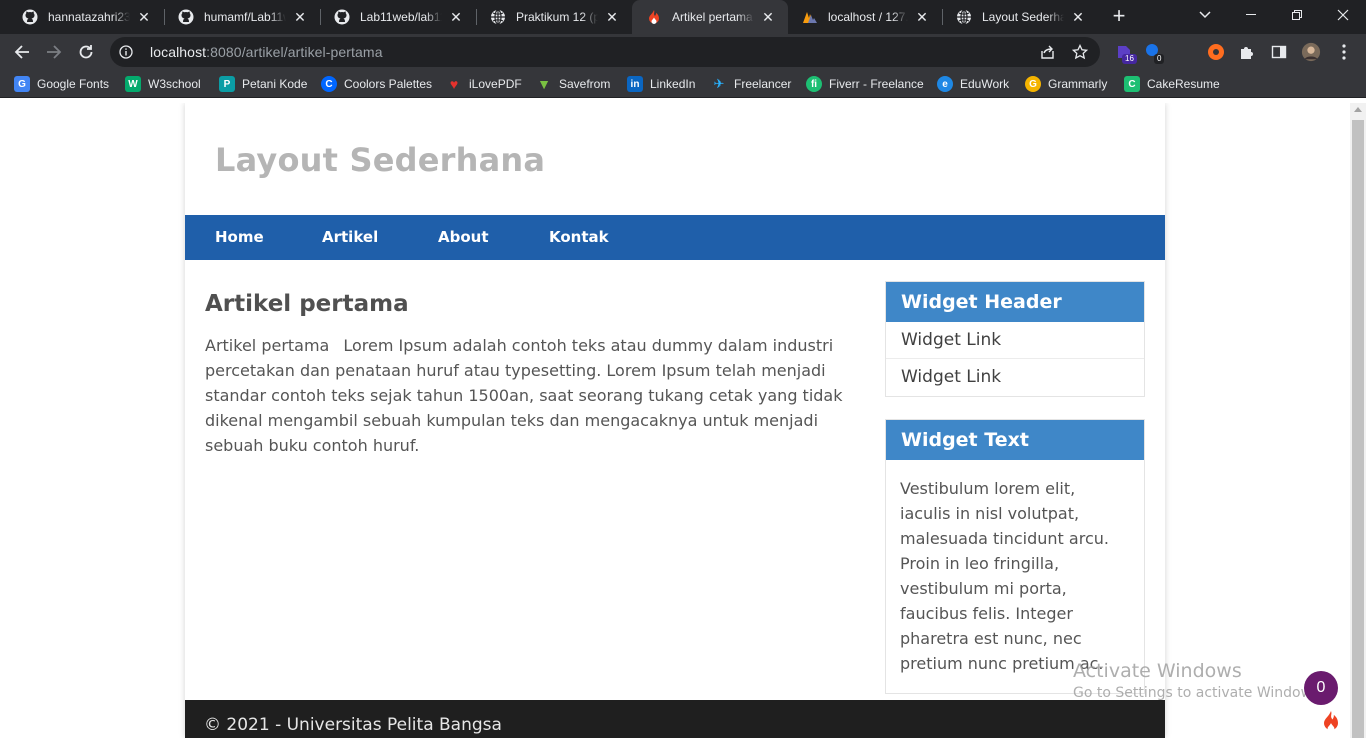  Describe the element at coordinates (1066, 84) in the screenshot. I see `bookmark-grammarly: G Grammarly` at that location.